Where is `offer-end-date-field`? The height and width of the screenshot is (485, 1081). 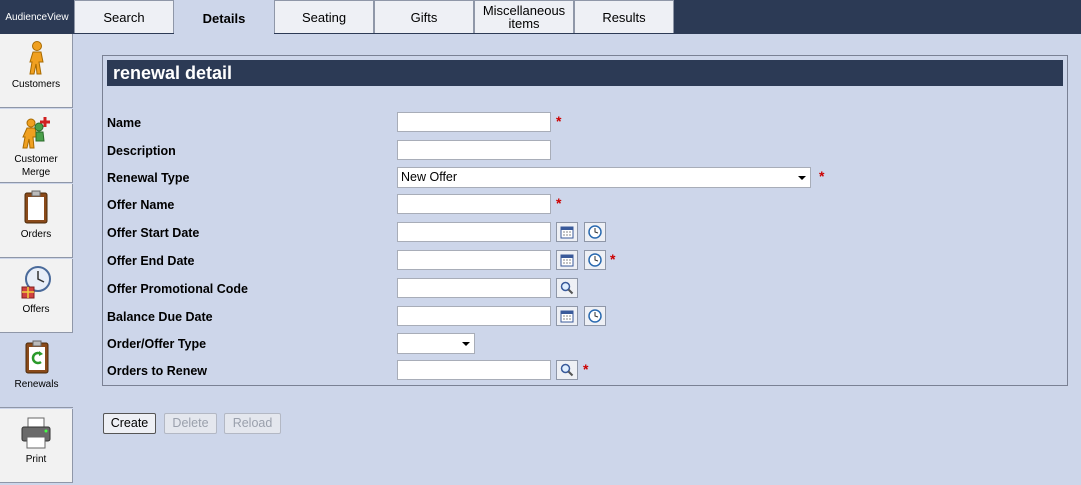
offer-end-date-field is located at coordinates (474, 260).